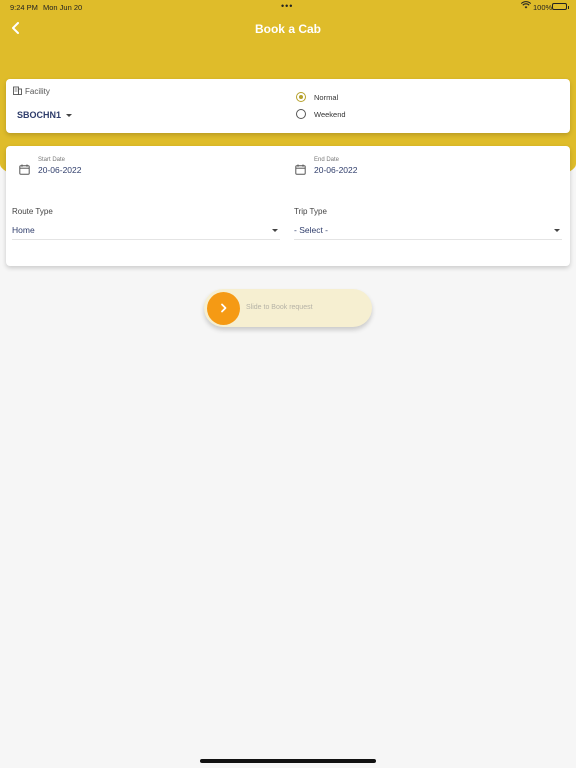  What do you see at coordinates (310, 211) in the screenshot?
I see `trip-type-label: Trip Type` at bounding box center [310, 211].